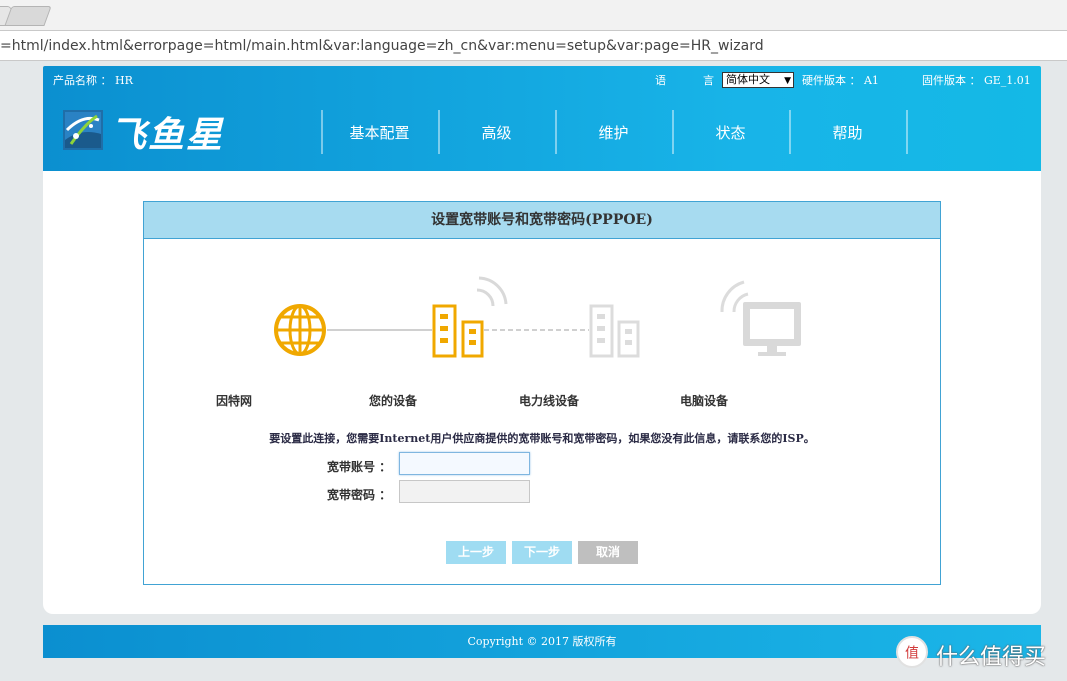 This screenshot has height=681, width=1067. What do you see at coordinates (537, 317) in the screenshot?
I see `connection-diagram` at bounding box center [537, 317].